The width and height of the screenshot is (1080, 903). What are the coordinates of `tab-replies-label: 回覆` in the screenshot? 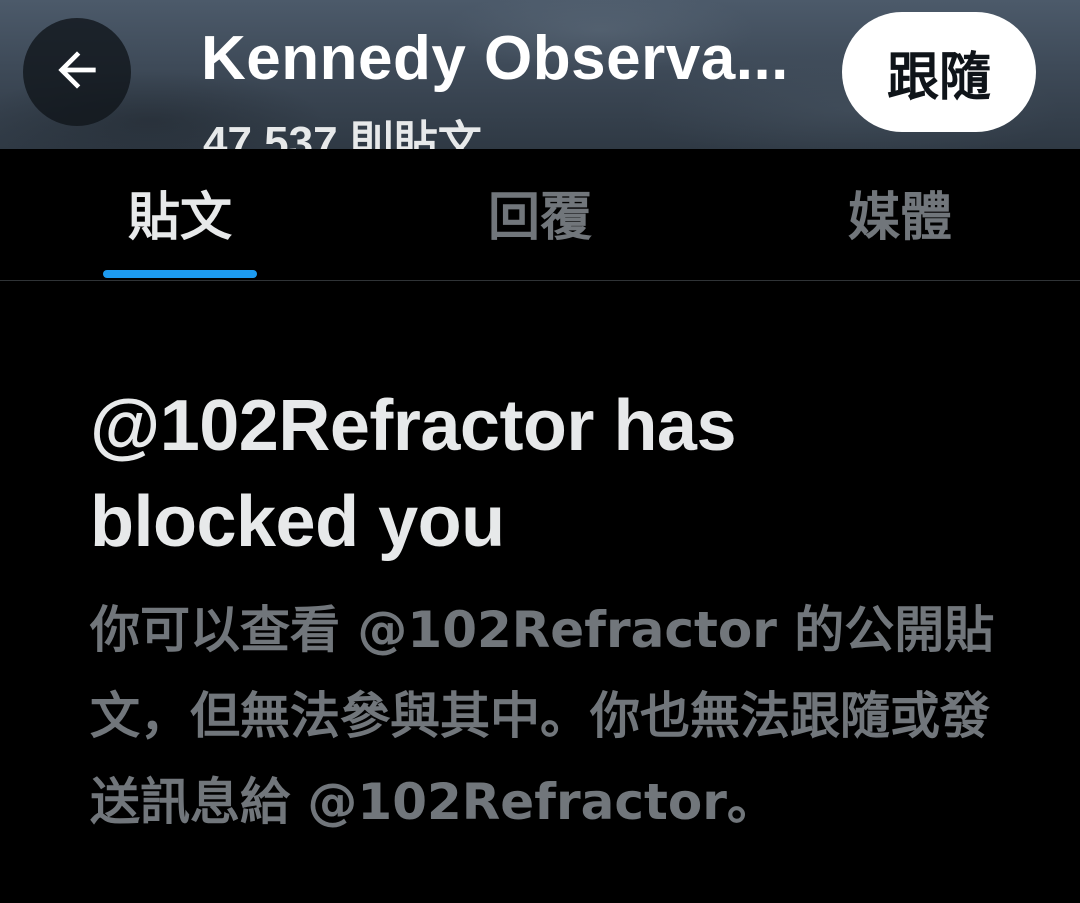 It's located at (539, 218).